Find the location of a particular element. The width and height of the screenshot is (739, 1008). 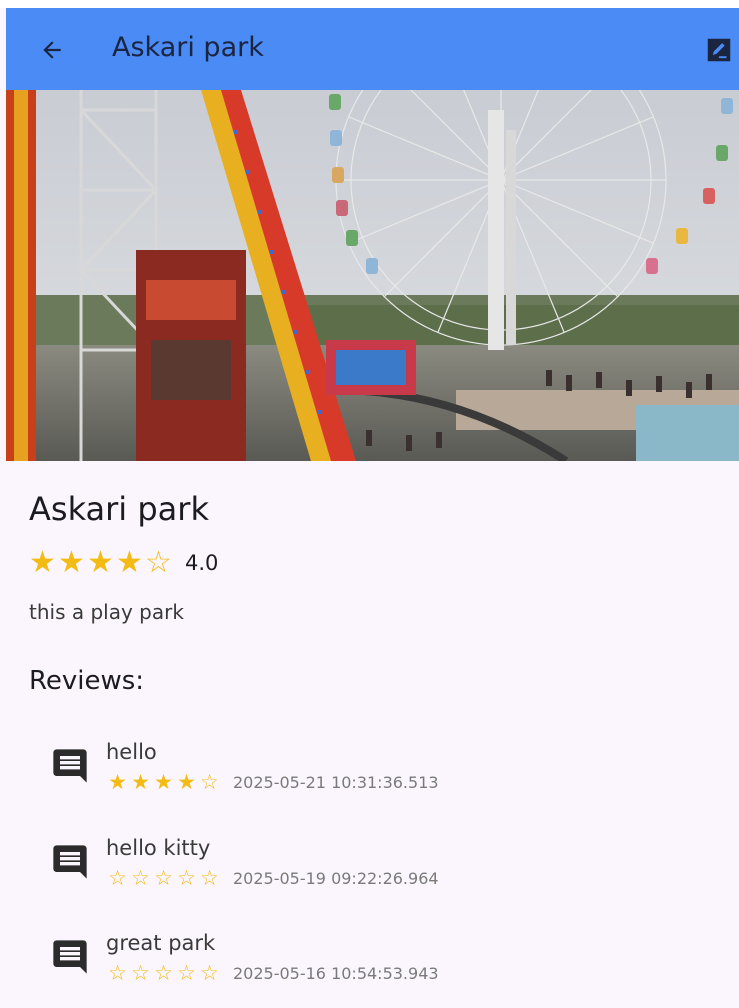

review-meta: ☆ ☆ ☆ ☆ ☆ 2025-05-16 10:54:53.943 is located at coordinates (272, 973).